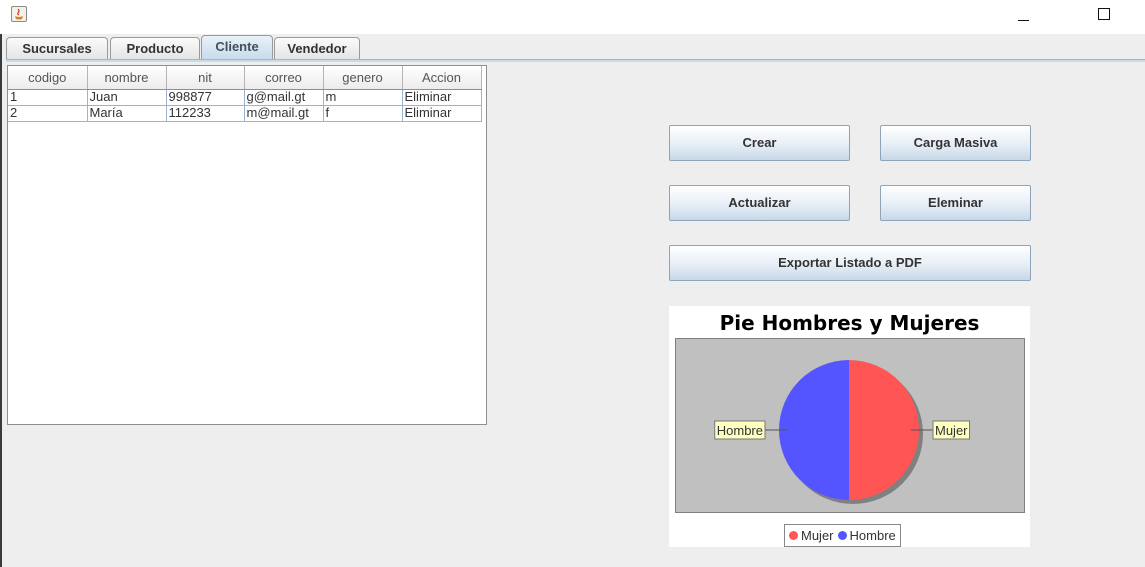 Image resolution: width=1145 pixels, height=567 pixels. What do you see at coordinates (850, 263) in the screenshot?
I see `exportar-pdf-button: Exportar Listado a PDF` at bounding box center [850, 263].